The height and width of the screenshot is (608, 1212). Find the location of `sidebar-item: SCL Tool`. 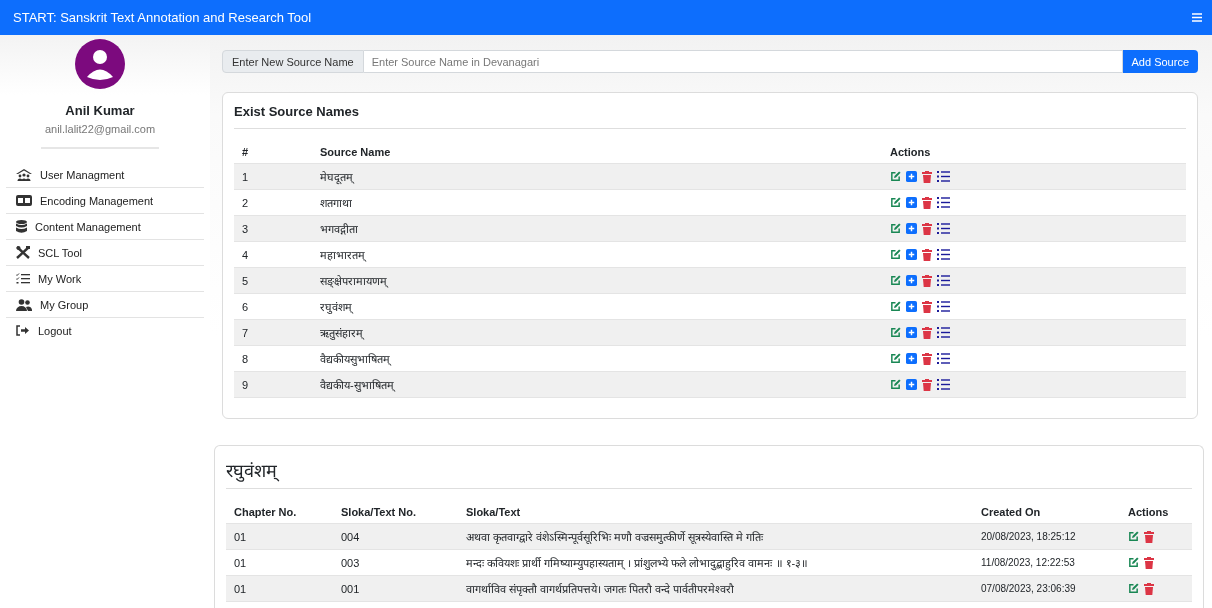

sidebar-item: SCL Tool is located at coordinates (105, 253).